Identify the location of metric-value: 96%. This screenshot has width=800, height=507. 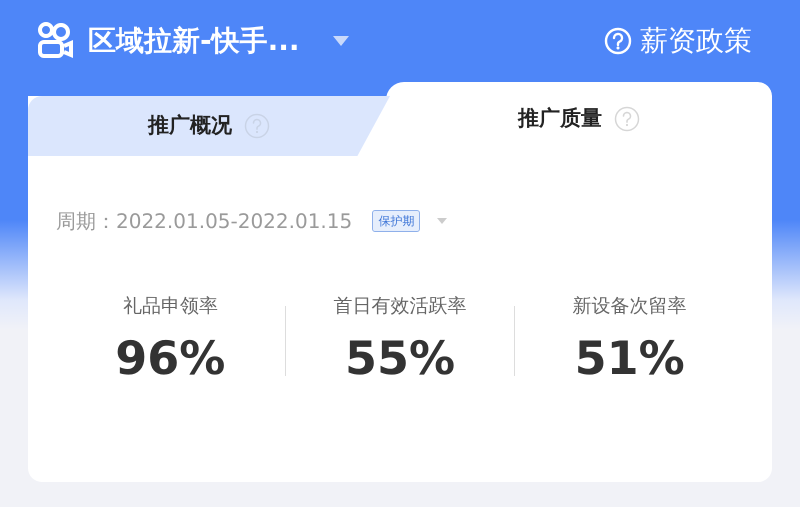
(170, 358).